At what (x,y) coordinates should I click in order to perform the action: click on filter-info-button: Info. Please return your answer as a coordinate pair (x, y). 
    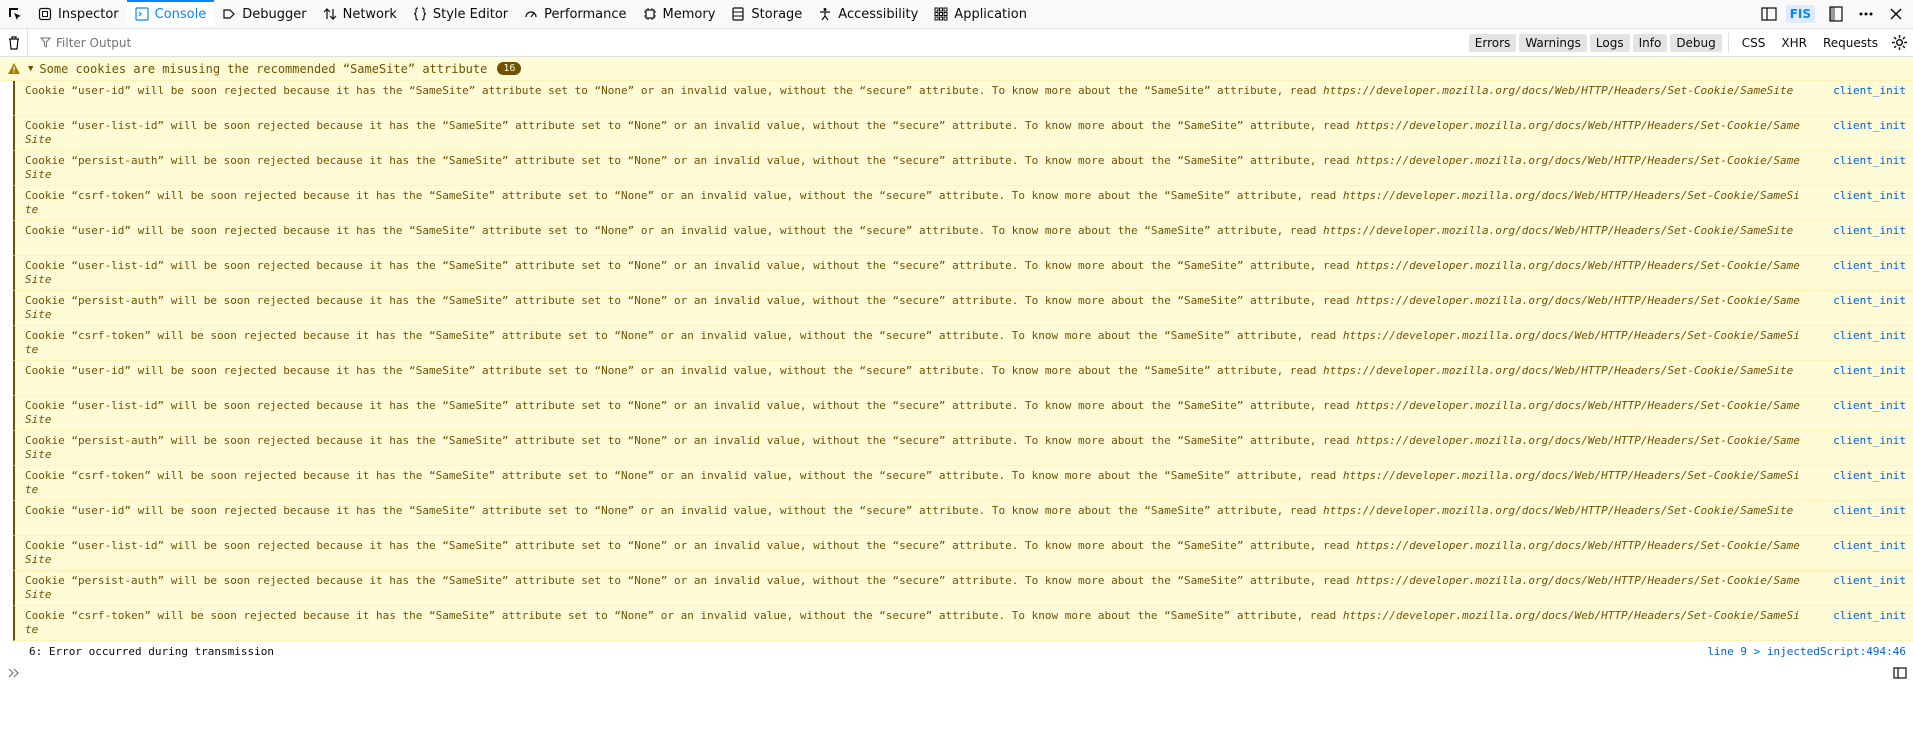
    Looking at the image, I should click on (1650, 42).